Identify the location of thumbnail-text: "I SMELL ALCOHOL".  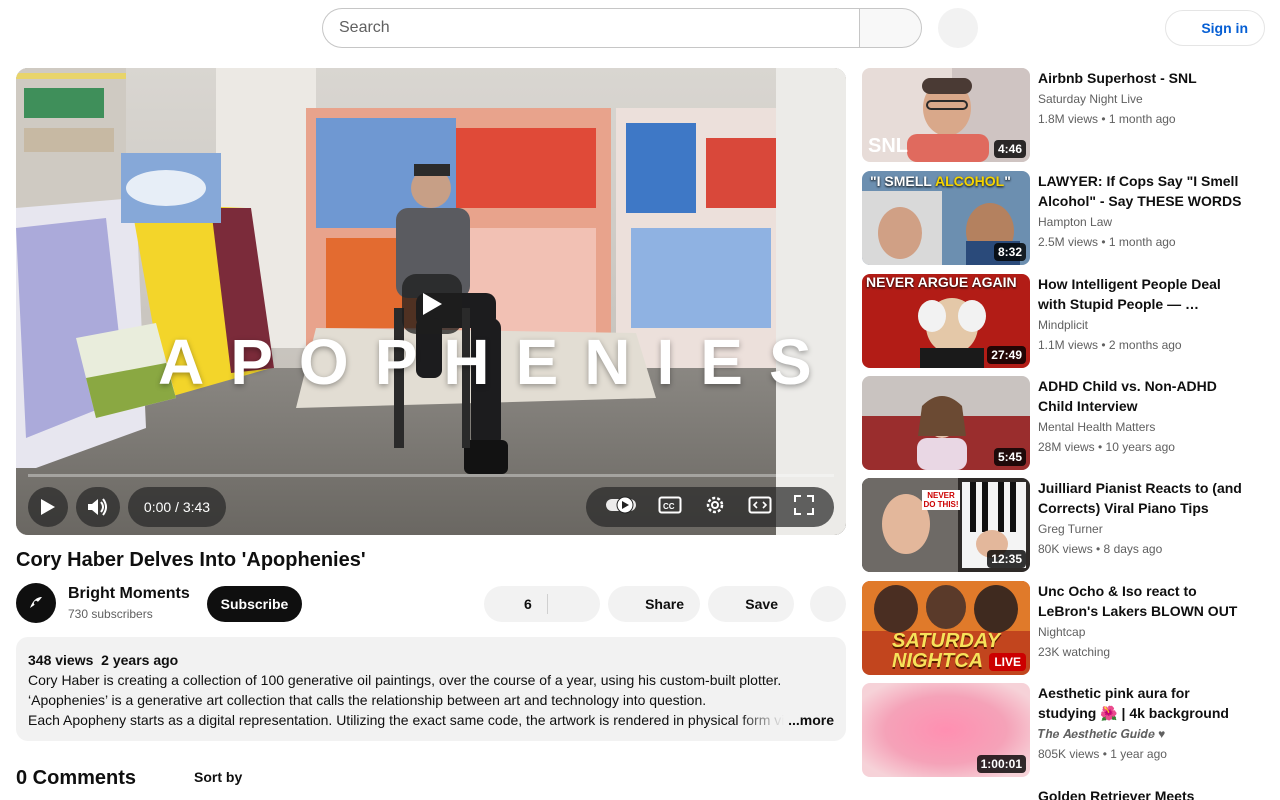
(940, 181).